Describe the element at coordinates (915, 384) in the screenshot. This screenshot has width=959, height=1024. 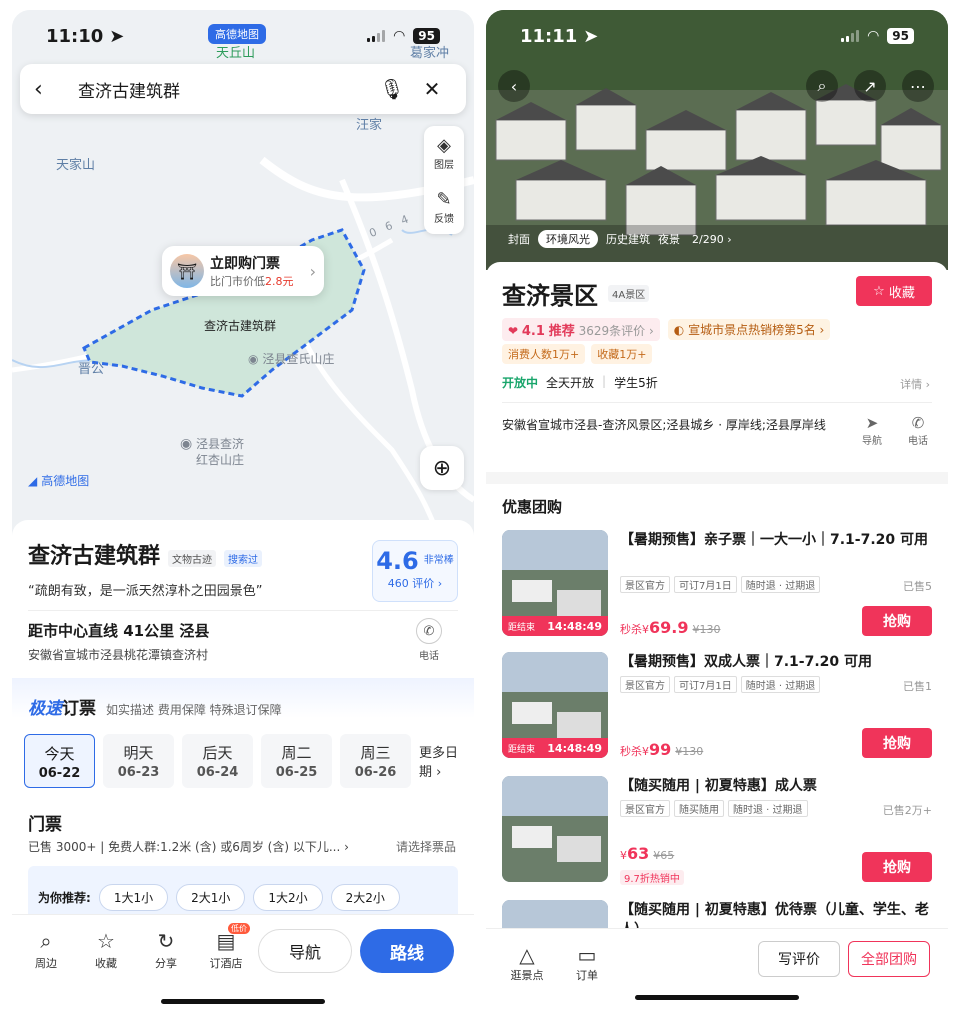
I see `detail-link: 详情 ›` at that location.